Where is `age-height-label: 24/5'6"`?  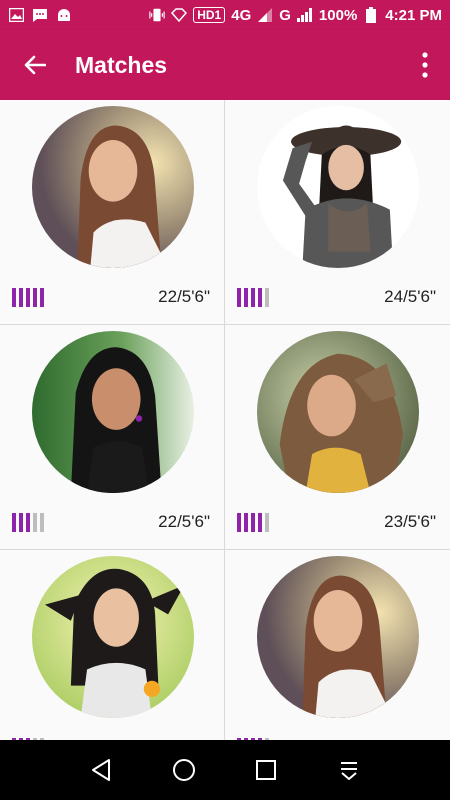 age-height-label: 24/5'6" is located at coordinates (410, 296).